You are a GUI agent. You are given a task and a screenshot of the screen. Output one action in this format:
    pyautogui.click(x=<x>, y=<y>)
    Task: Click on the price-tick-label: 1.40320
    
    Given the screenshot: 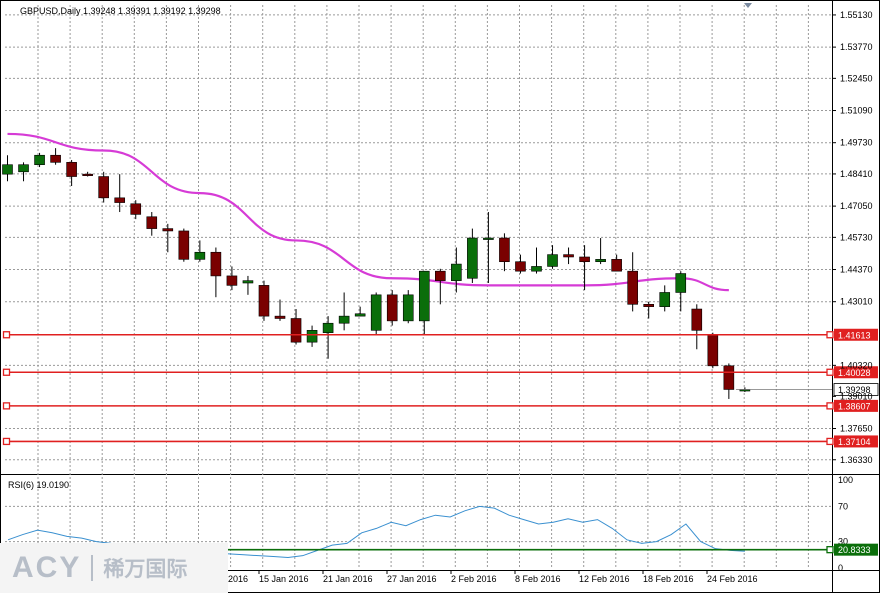 What is the action you would take?
    pyautogui.click(x=856, y=365)
    